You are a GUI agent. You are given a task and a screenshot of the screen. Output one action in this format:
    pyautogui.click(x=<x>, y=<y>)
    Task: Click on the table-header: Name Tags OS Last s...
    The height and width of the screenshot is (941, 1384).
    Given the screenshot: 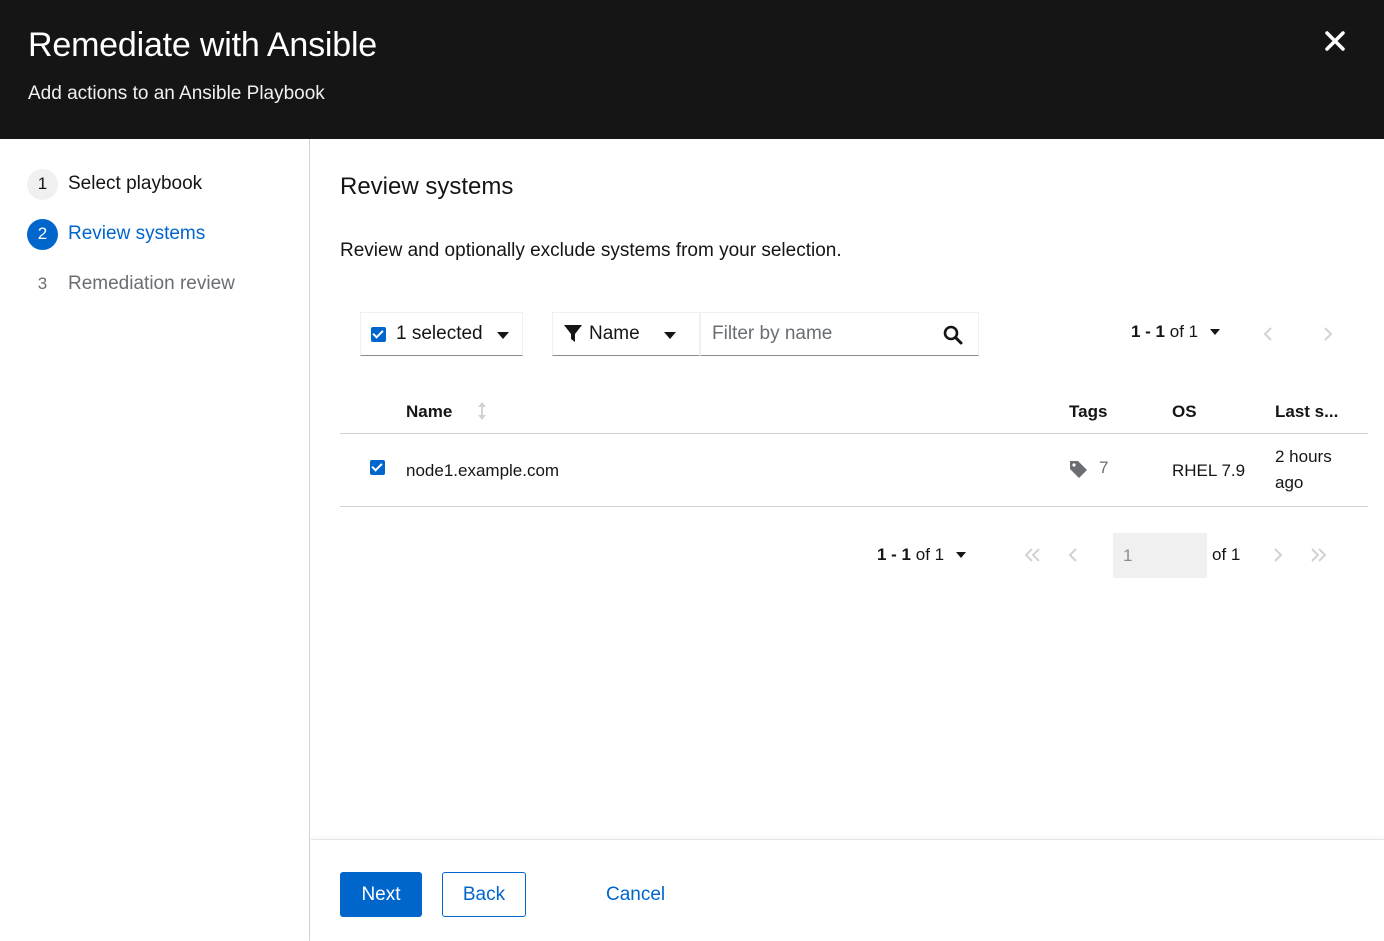 What is the action you would take?
    pyautogui.click(x=854, y=410)
    